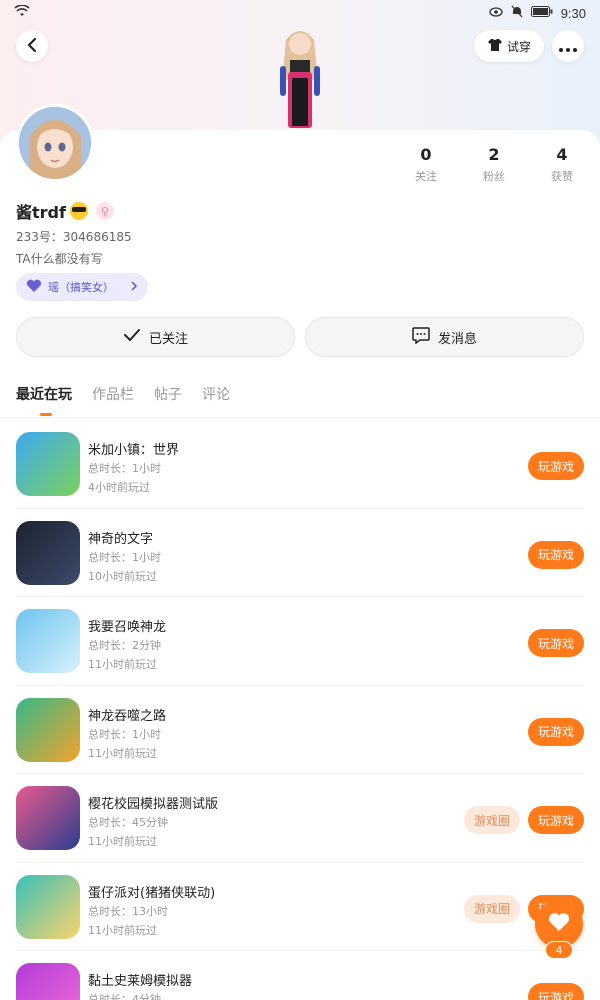 The image size is (600, 1000). Describe the element at coordinates (426, 176) in the screenshot. I see `stat-label: 关注` at that location.